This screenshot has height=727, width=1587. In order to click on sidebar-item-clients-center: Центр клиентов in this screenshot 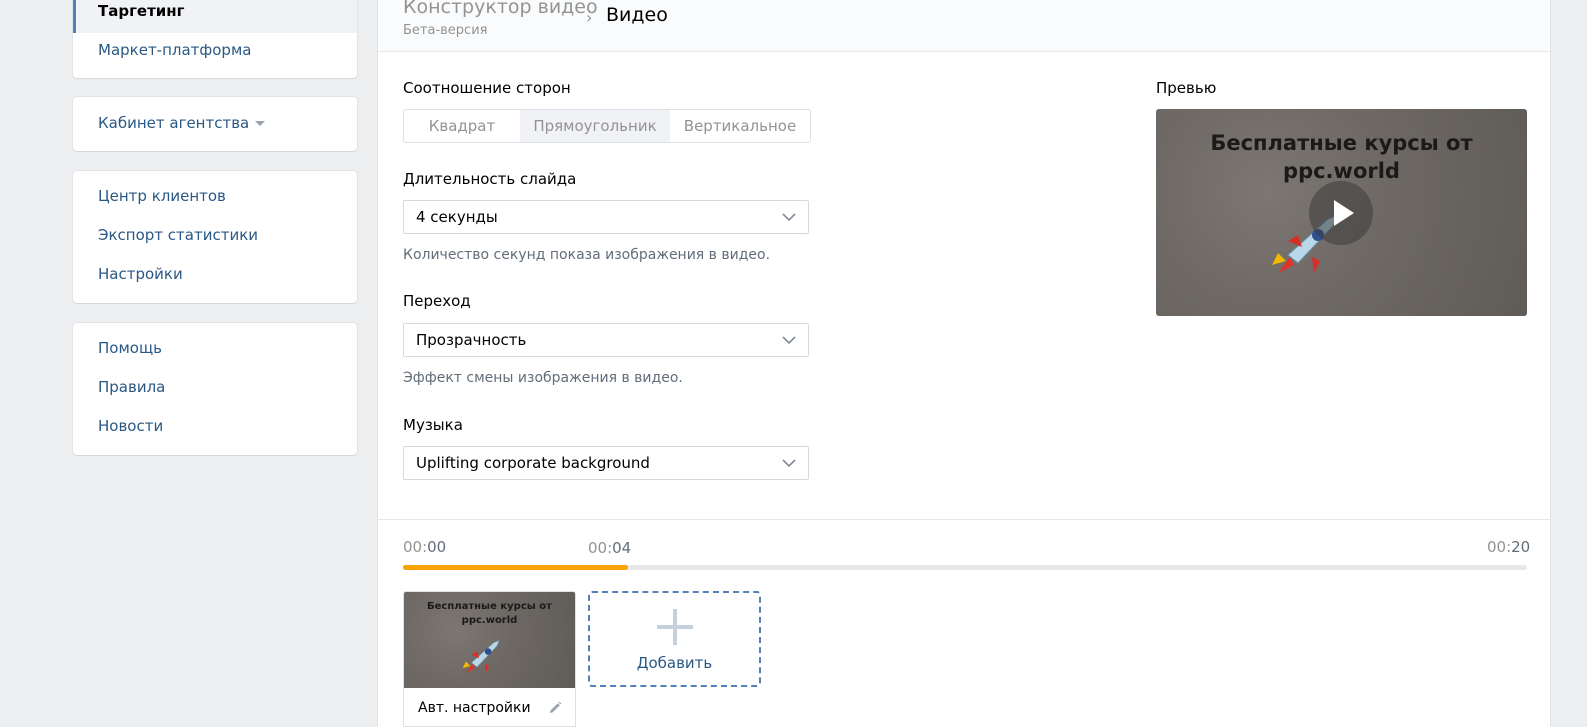, I will do `click(162, 196)`.